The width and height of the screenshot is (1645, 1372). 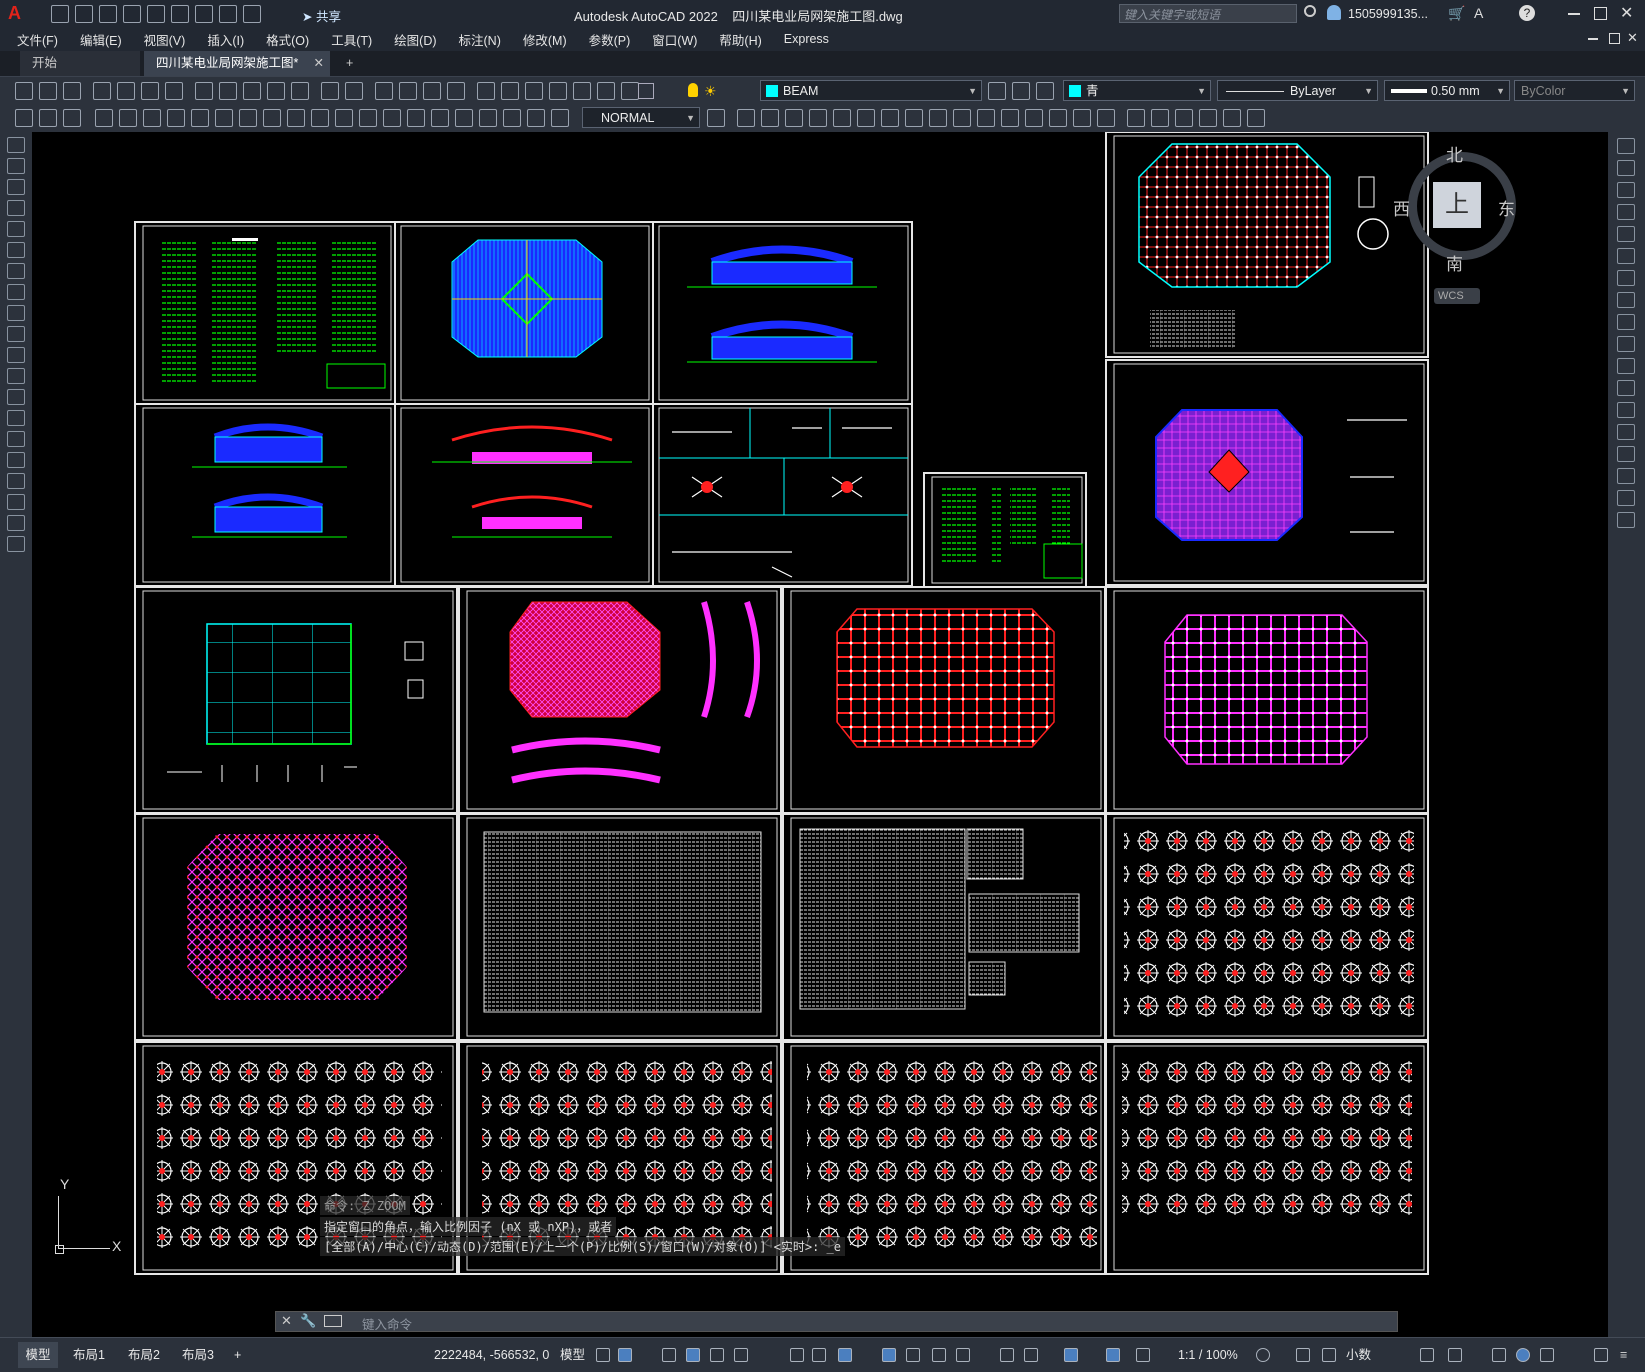 I want to click on dim-angular-icon, so click(x=272, y=118).